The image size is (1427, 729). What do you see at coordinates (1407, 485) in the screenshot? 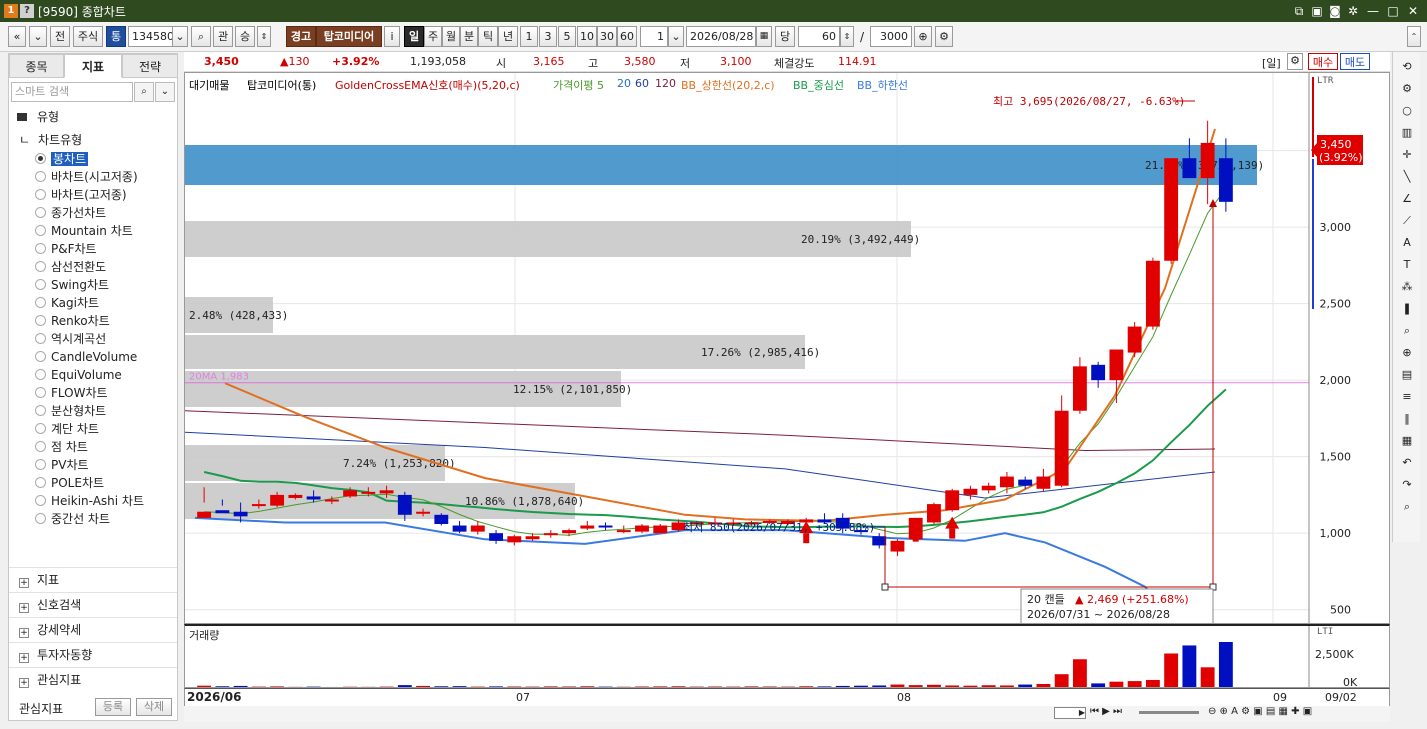
I see `redo-icon: ↷` at bounding box center [1407, 485].